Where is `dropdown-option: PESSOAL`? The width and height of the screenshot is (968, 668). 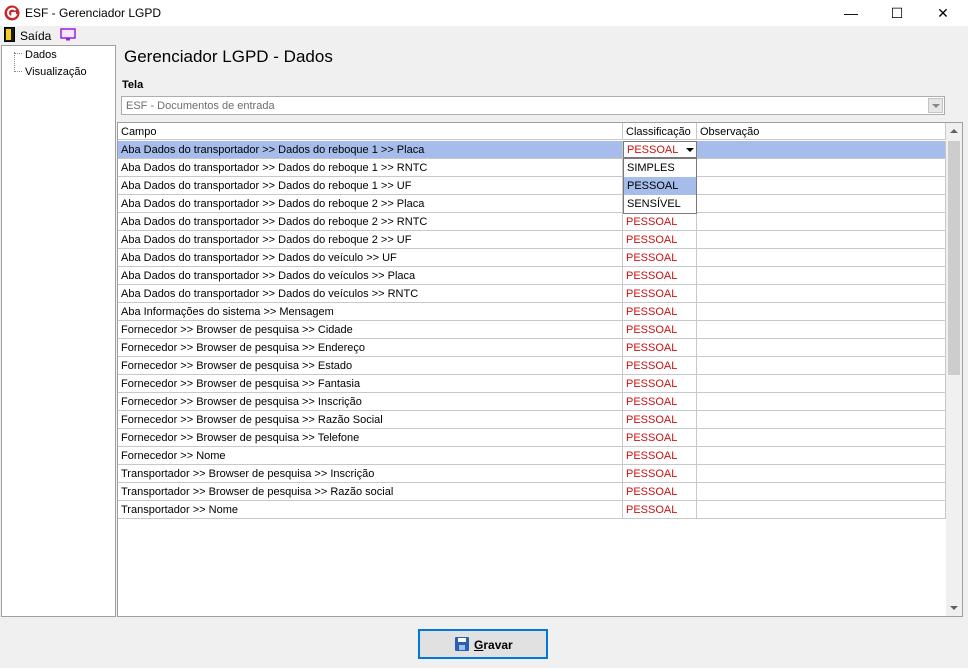 dropdown-option: PESSOAL is located at coordinates (660, 186).